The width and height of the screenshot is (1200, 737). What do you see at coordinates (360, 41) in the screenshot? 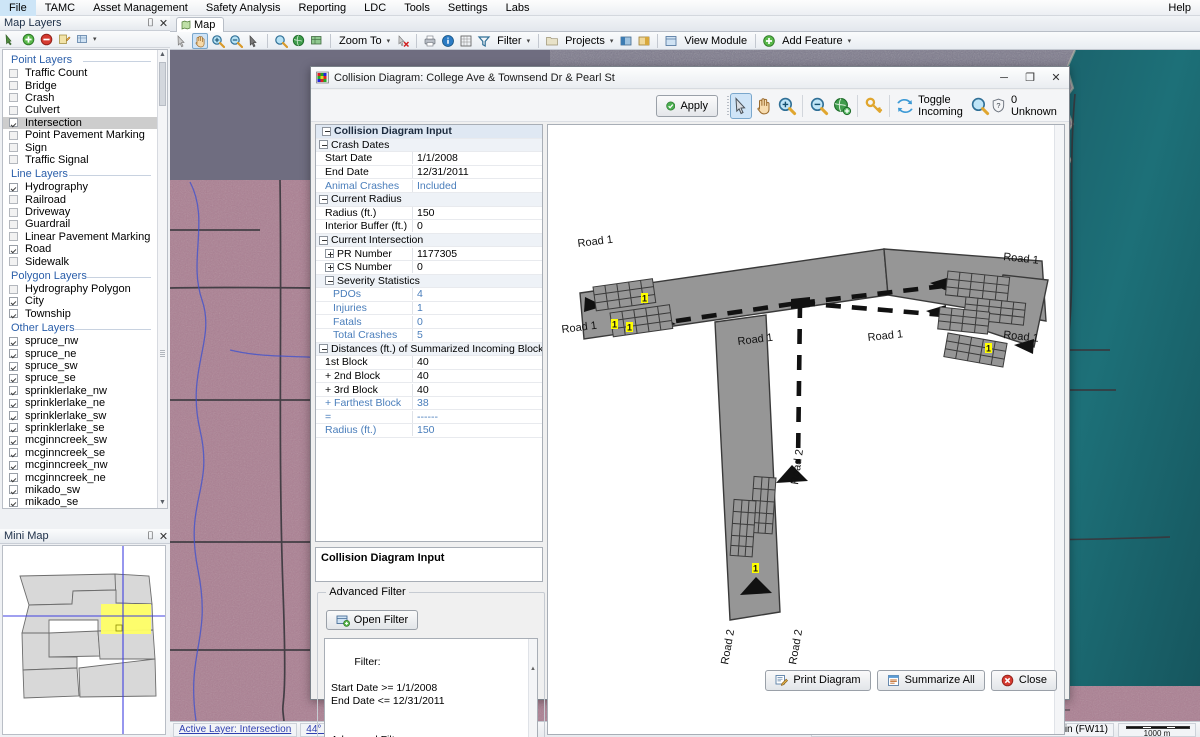
I see `zoom-to-label: Zoom To` at bounding box center [360, 41].